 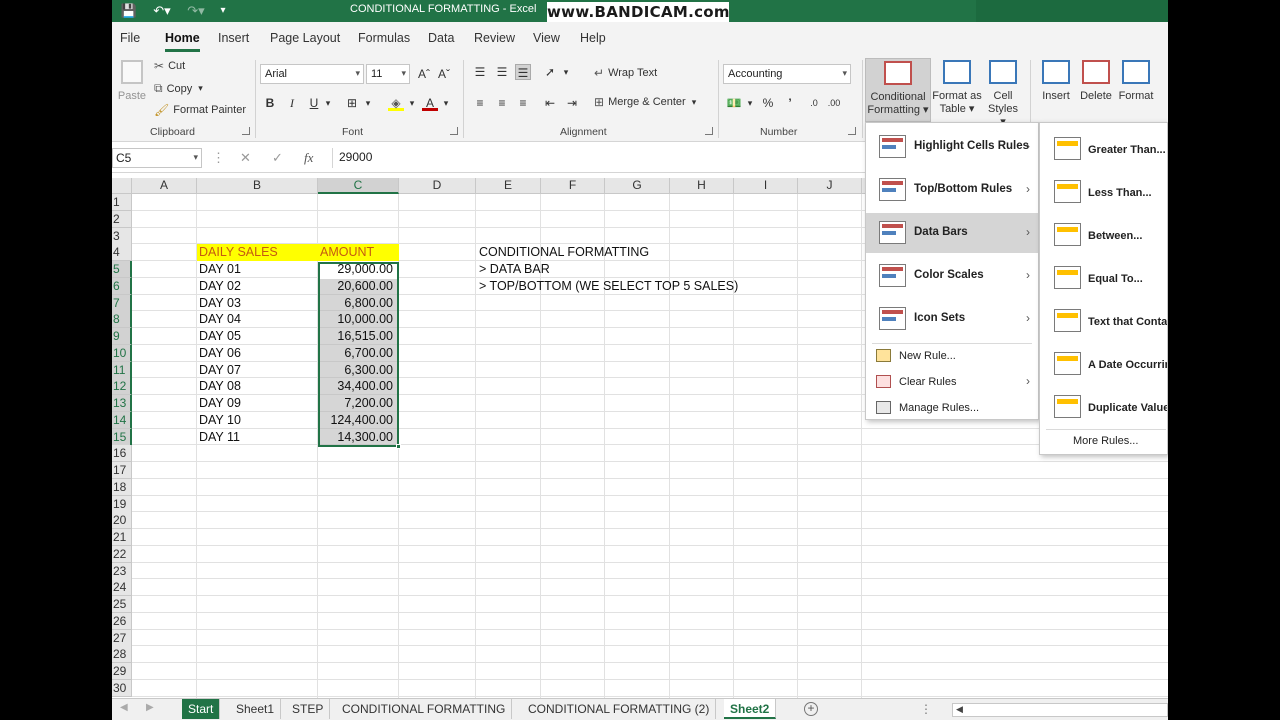 What do you see at coordinates (129, 11) in the screenshot?
I see `save-icon: 💾` at bounding box center [129, 11].